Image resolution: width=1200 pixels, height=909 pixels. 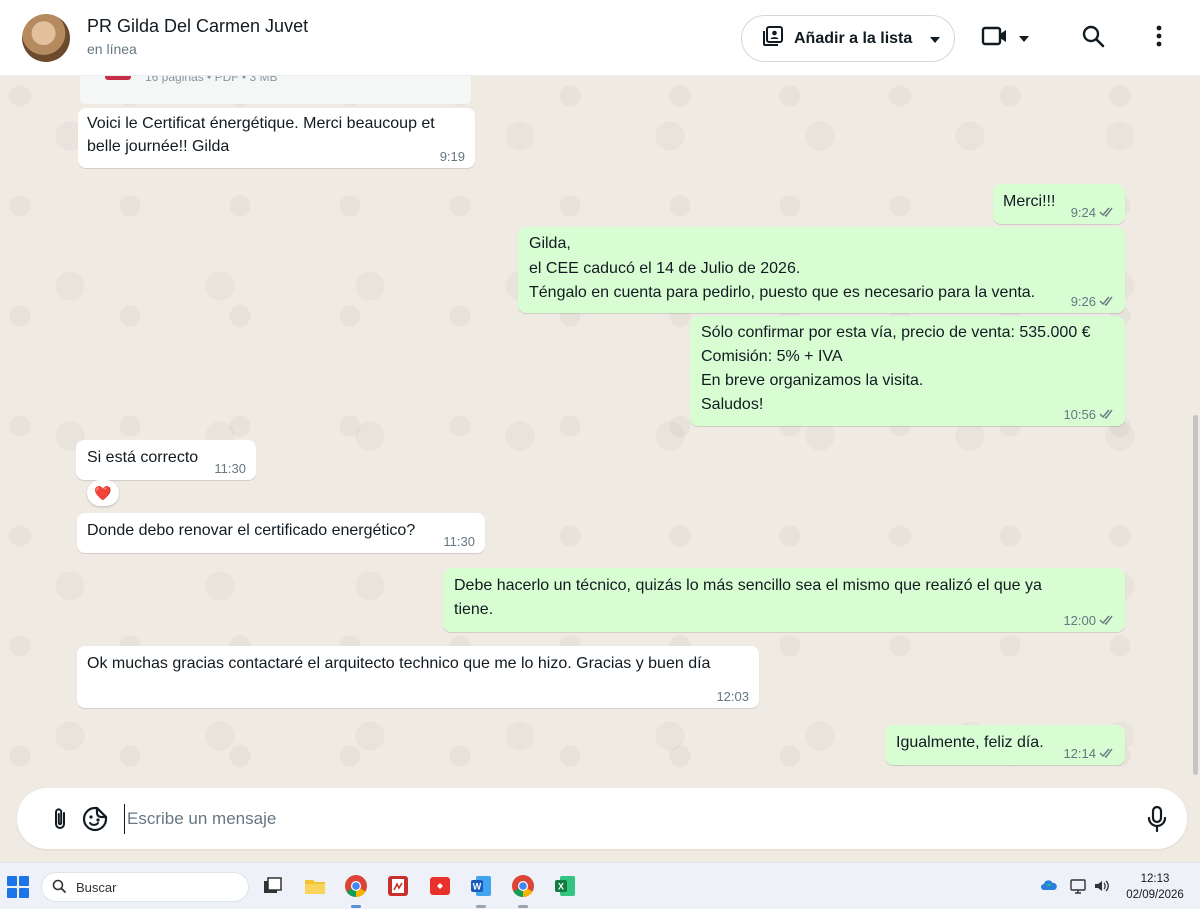 I want to click on word-icon: W, so click(x=481, y=886).